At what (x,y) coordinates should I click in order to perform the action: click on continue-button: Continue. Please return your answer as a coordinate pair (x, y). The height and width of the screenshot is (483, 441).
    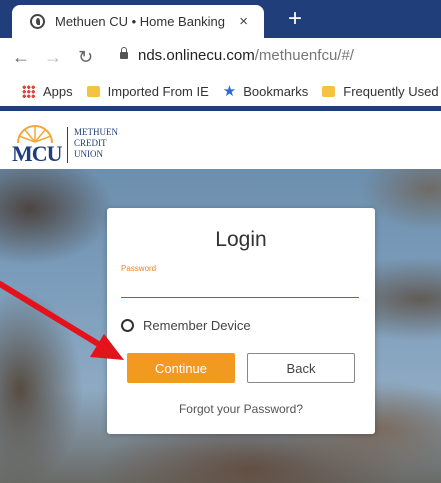
    Looking at the image, I should click on (181, 368).